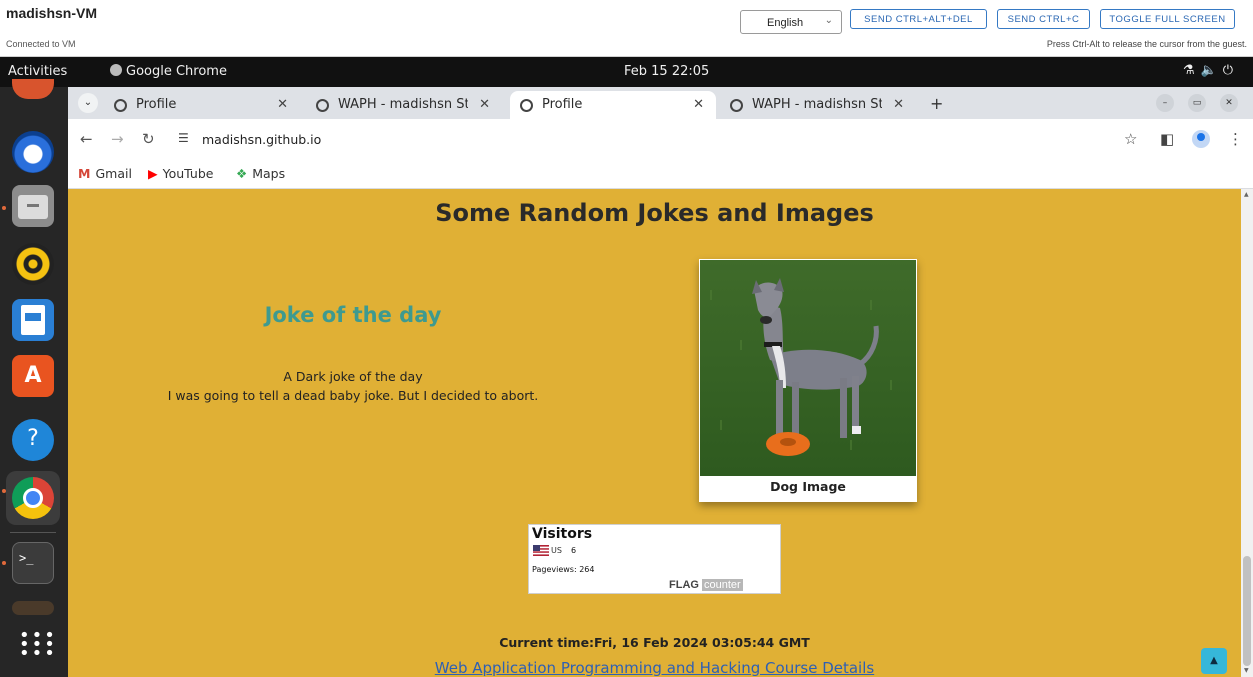 The image size is (1253, 677). What do you see at coordinates (1165, 103) in the screenshot?
I see `minimize-button: –` at bounding box center [1165, 103].